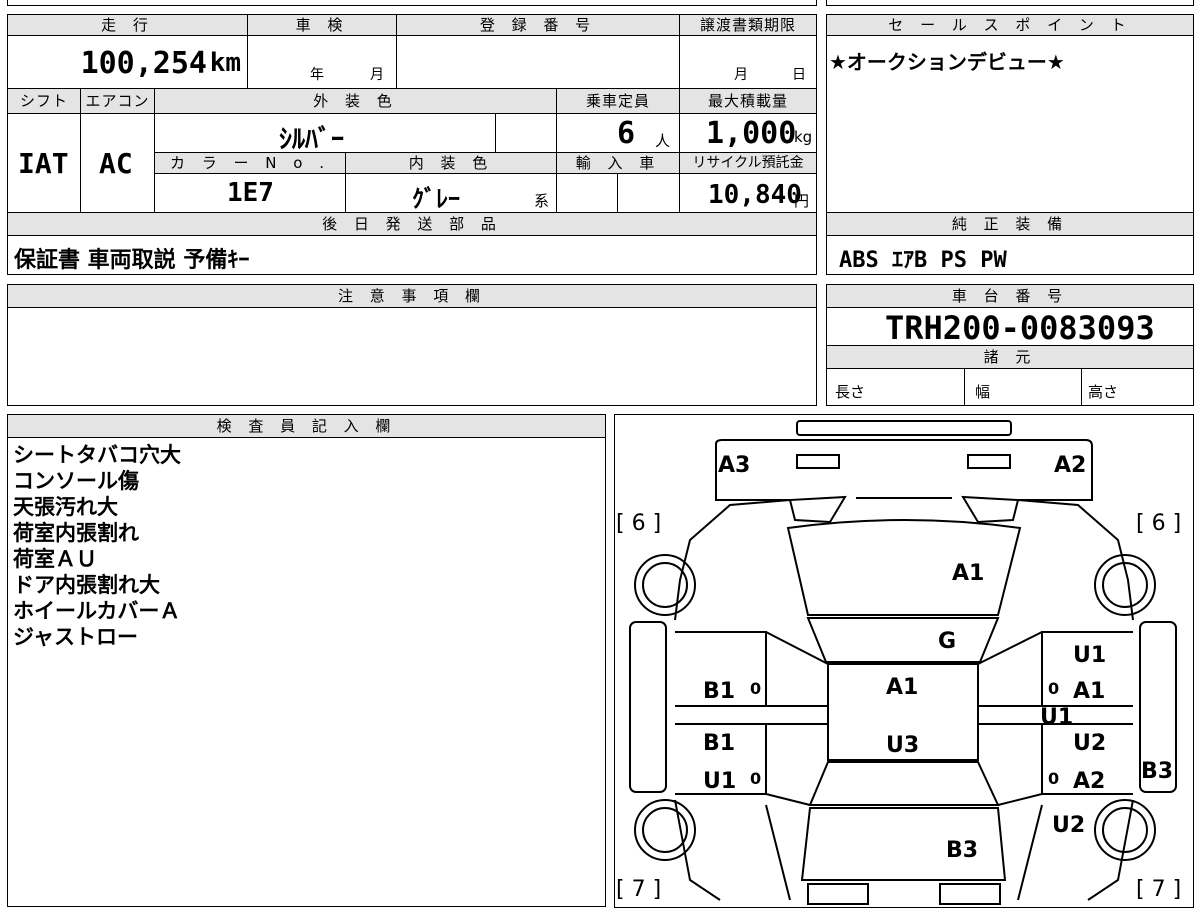  What do you see at coordinates (1010, 296) in the screenshot?
I see `chassis-label: 車 台 番 号` at bounding box center [1010, 296].